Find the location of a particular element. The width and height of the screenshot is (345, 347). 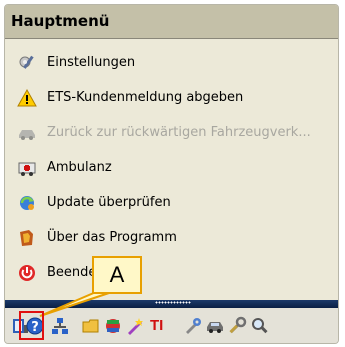

menu-item-ueber-programm: Über das Programm is located at coordinates (171, 237).